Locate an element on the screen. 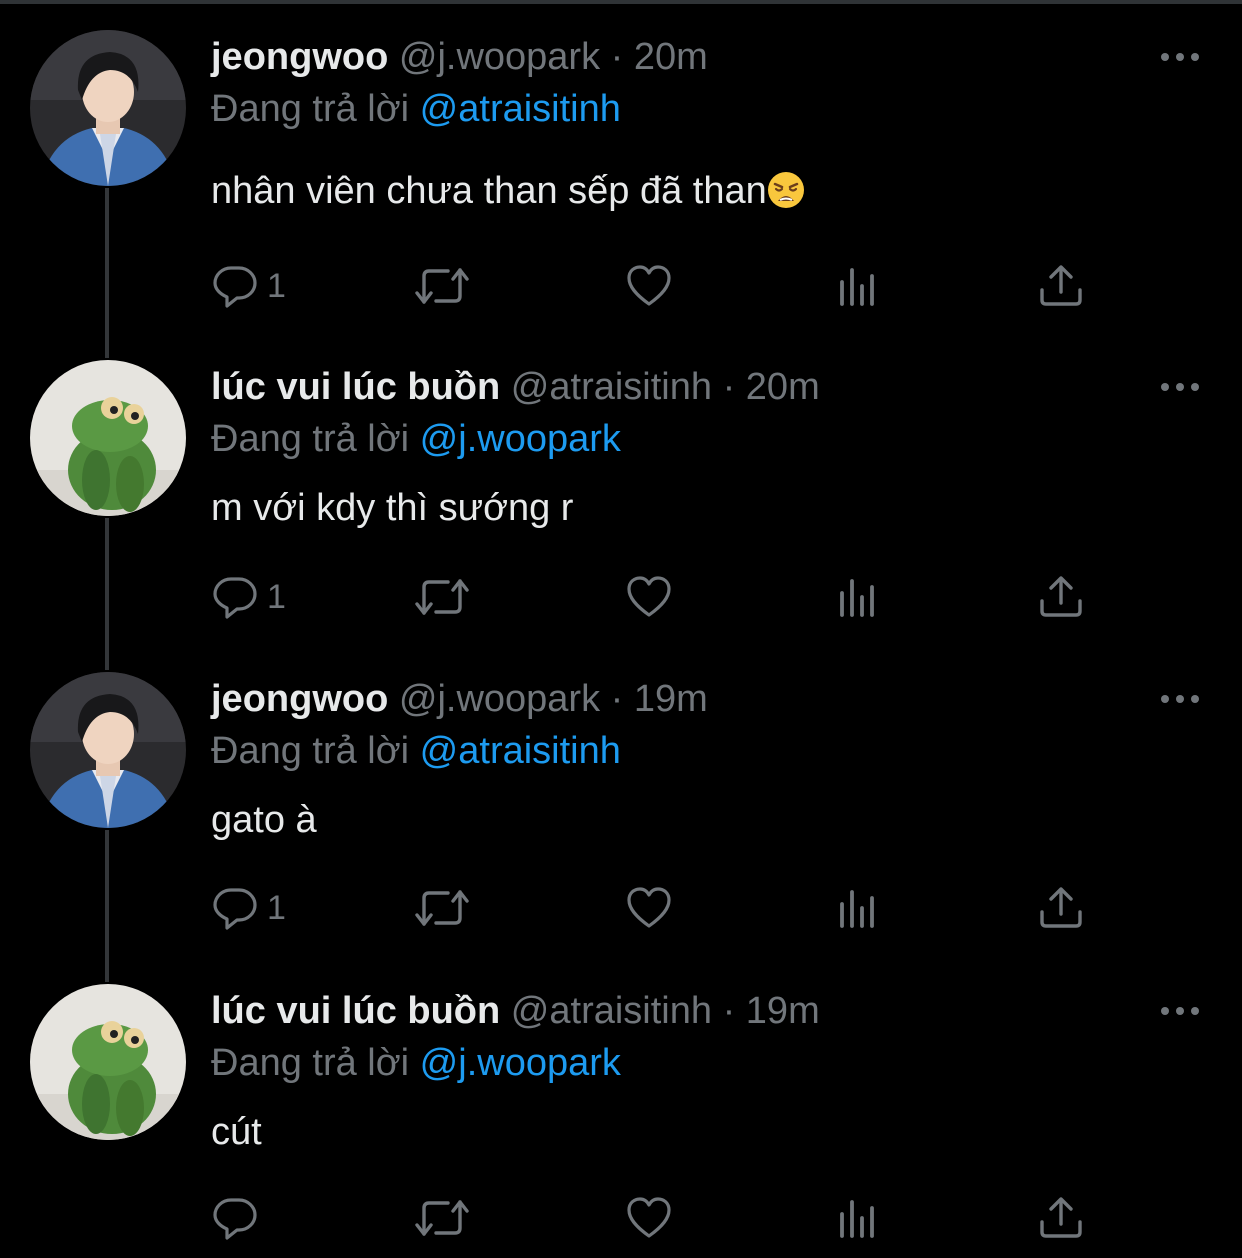 Image resolution: width=1242 pixels, height=1258 pixels. top-divider is located at coordinates (621, 2).